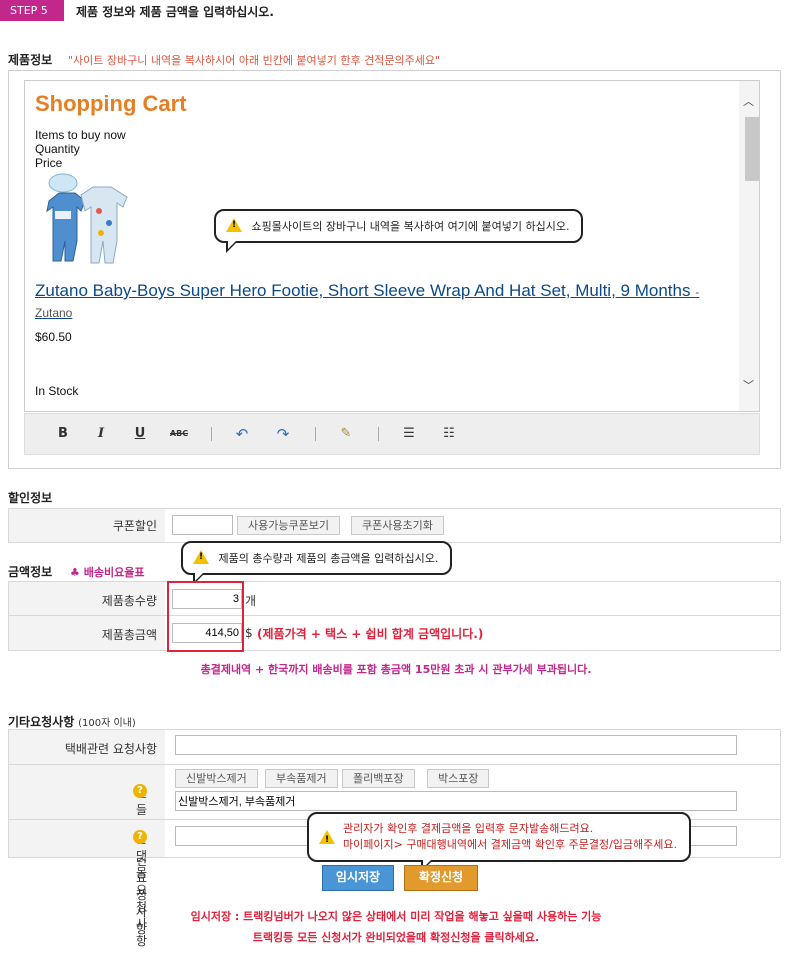  I want to click on product-section-title: 제품정보, so click(30, 60).